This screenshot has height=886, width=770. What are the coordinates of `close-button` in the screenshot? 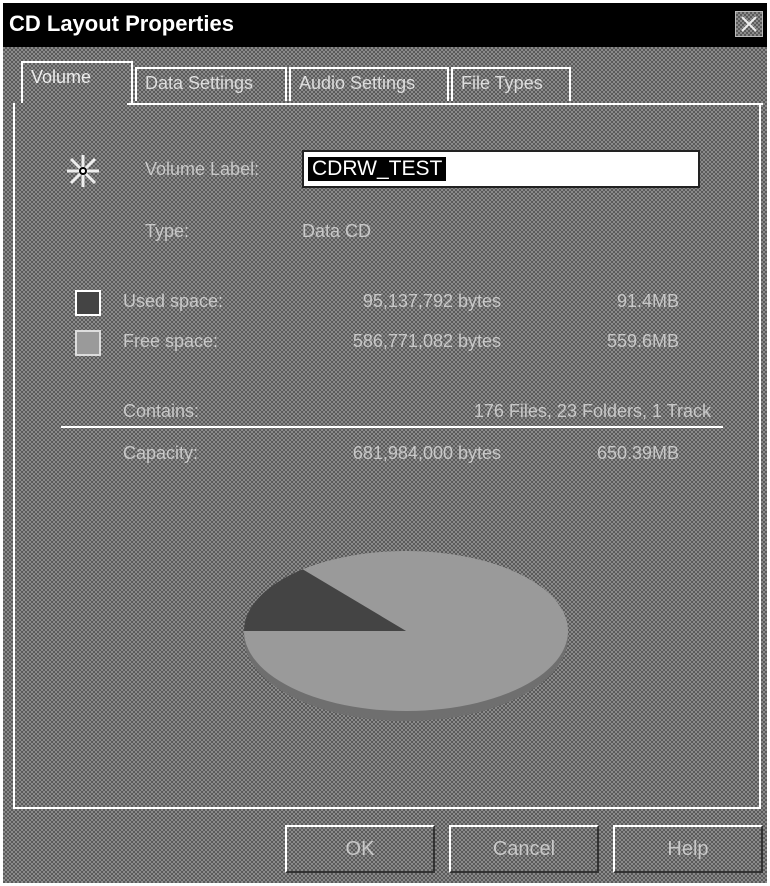 It's located at (749, 24).